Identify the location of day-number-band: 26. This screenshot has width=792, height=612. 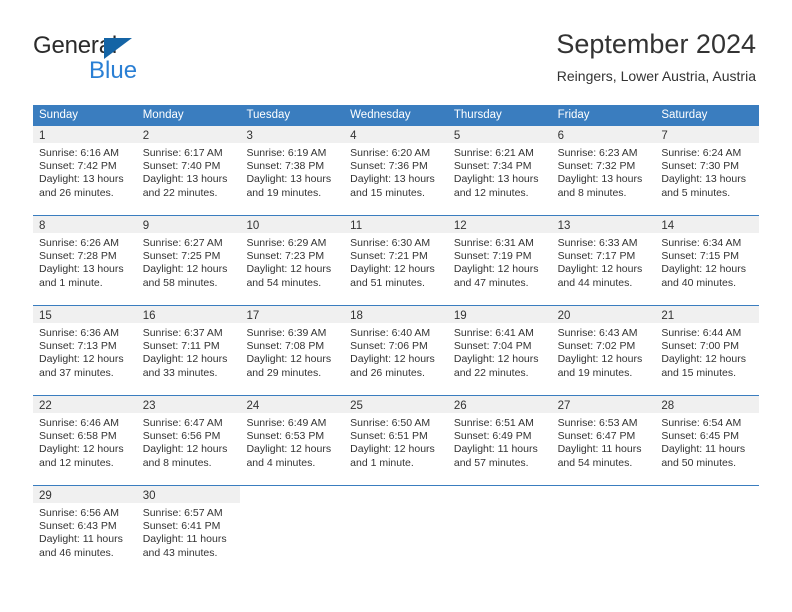
(499, 404).